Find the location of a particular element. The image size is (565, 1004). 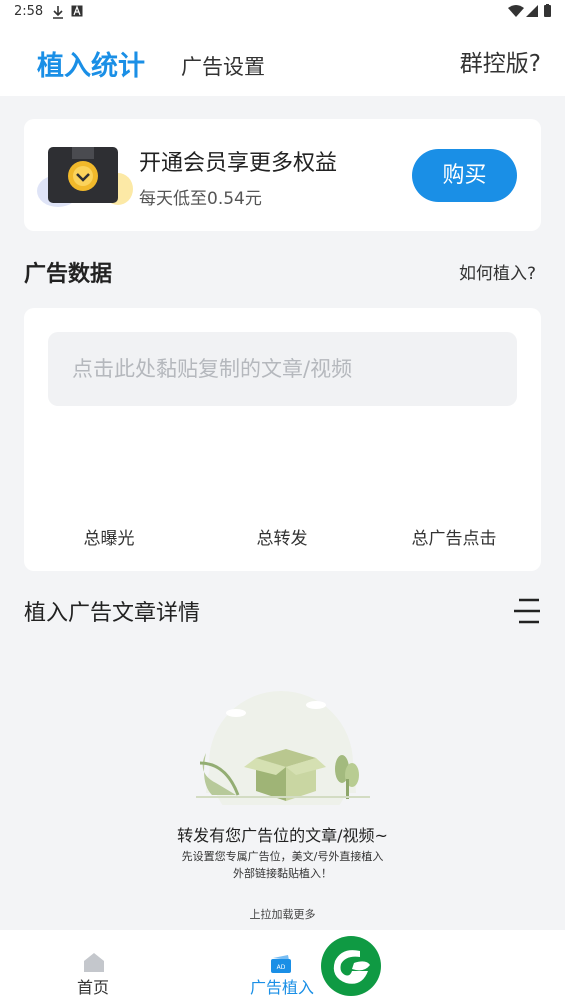

vip-subtitle: 每天低至0.54元 is located at coordinates (200, 199).